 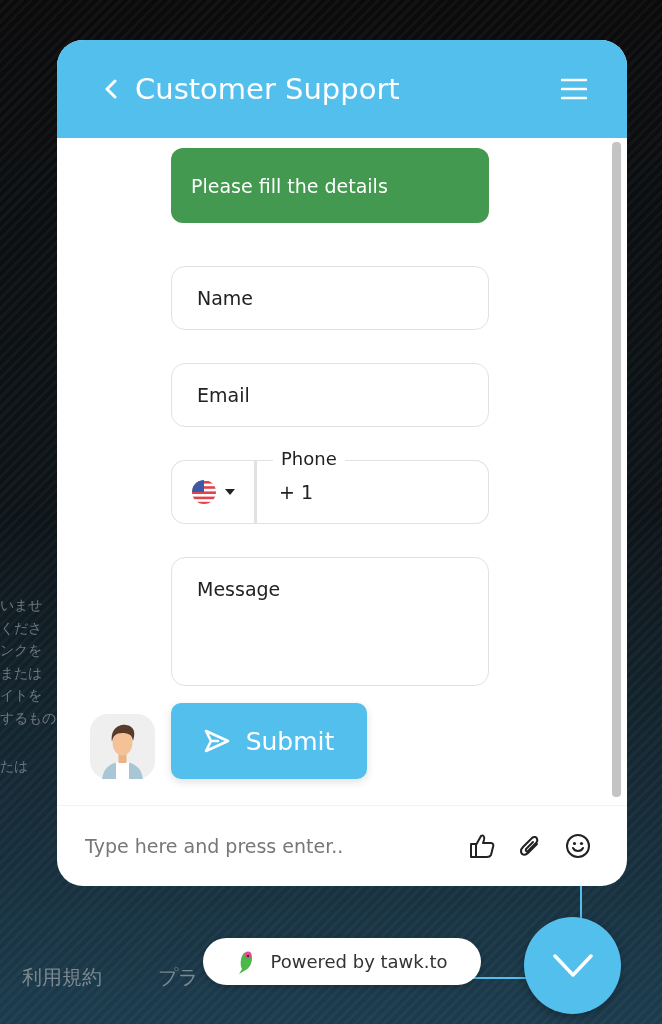 I want to click on avatar, so click(x=122, y=746).